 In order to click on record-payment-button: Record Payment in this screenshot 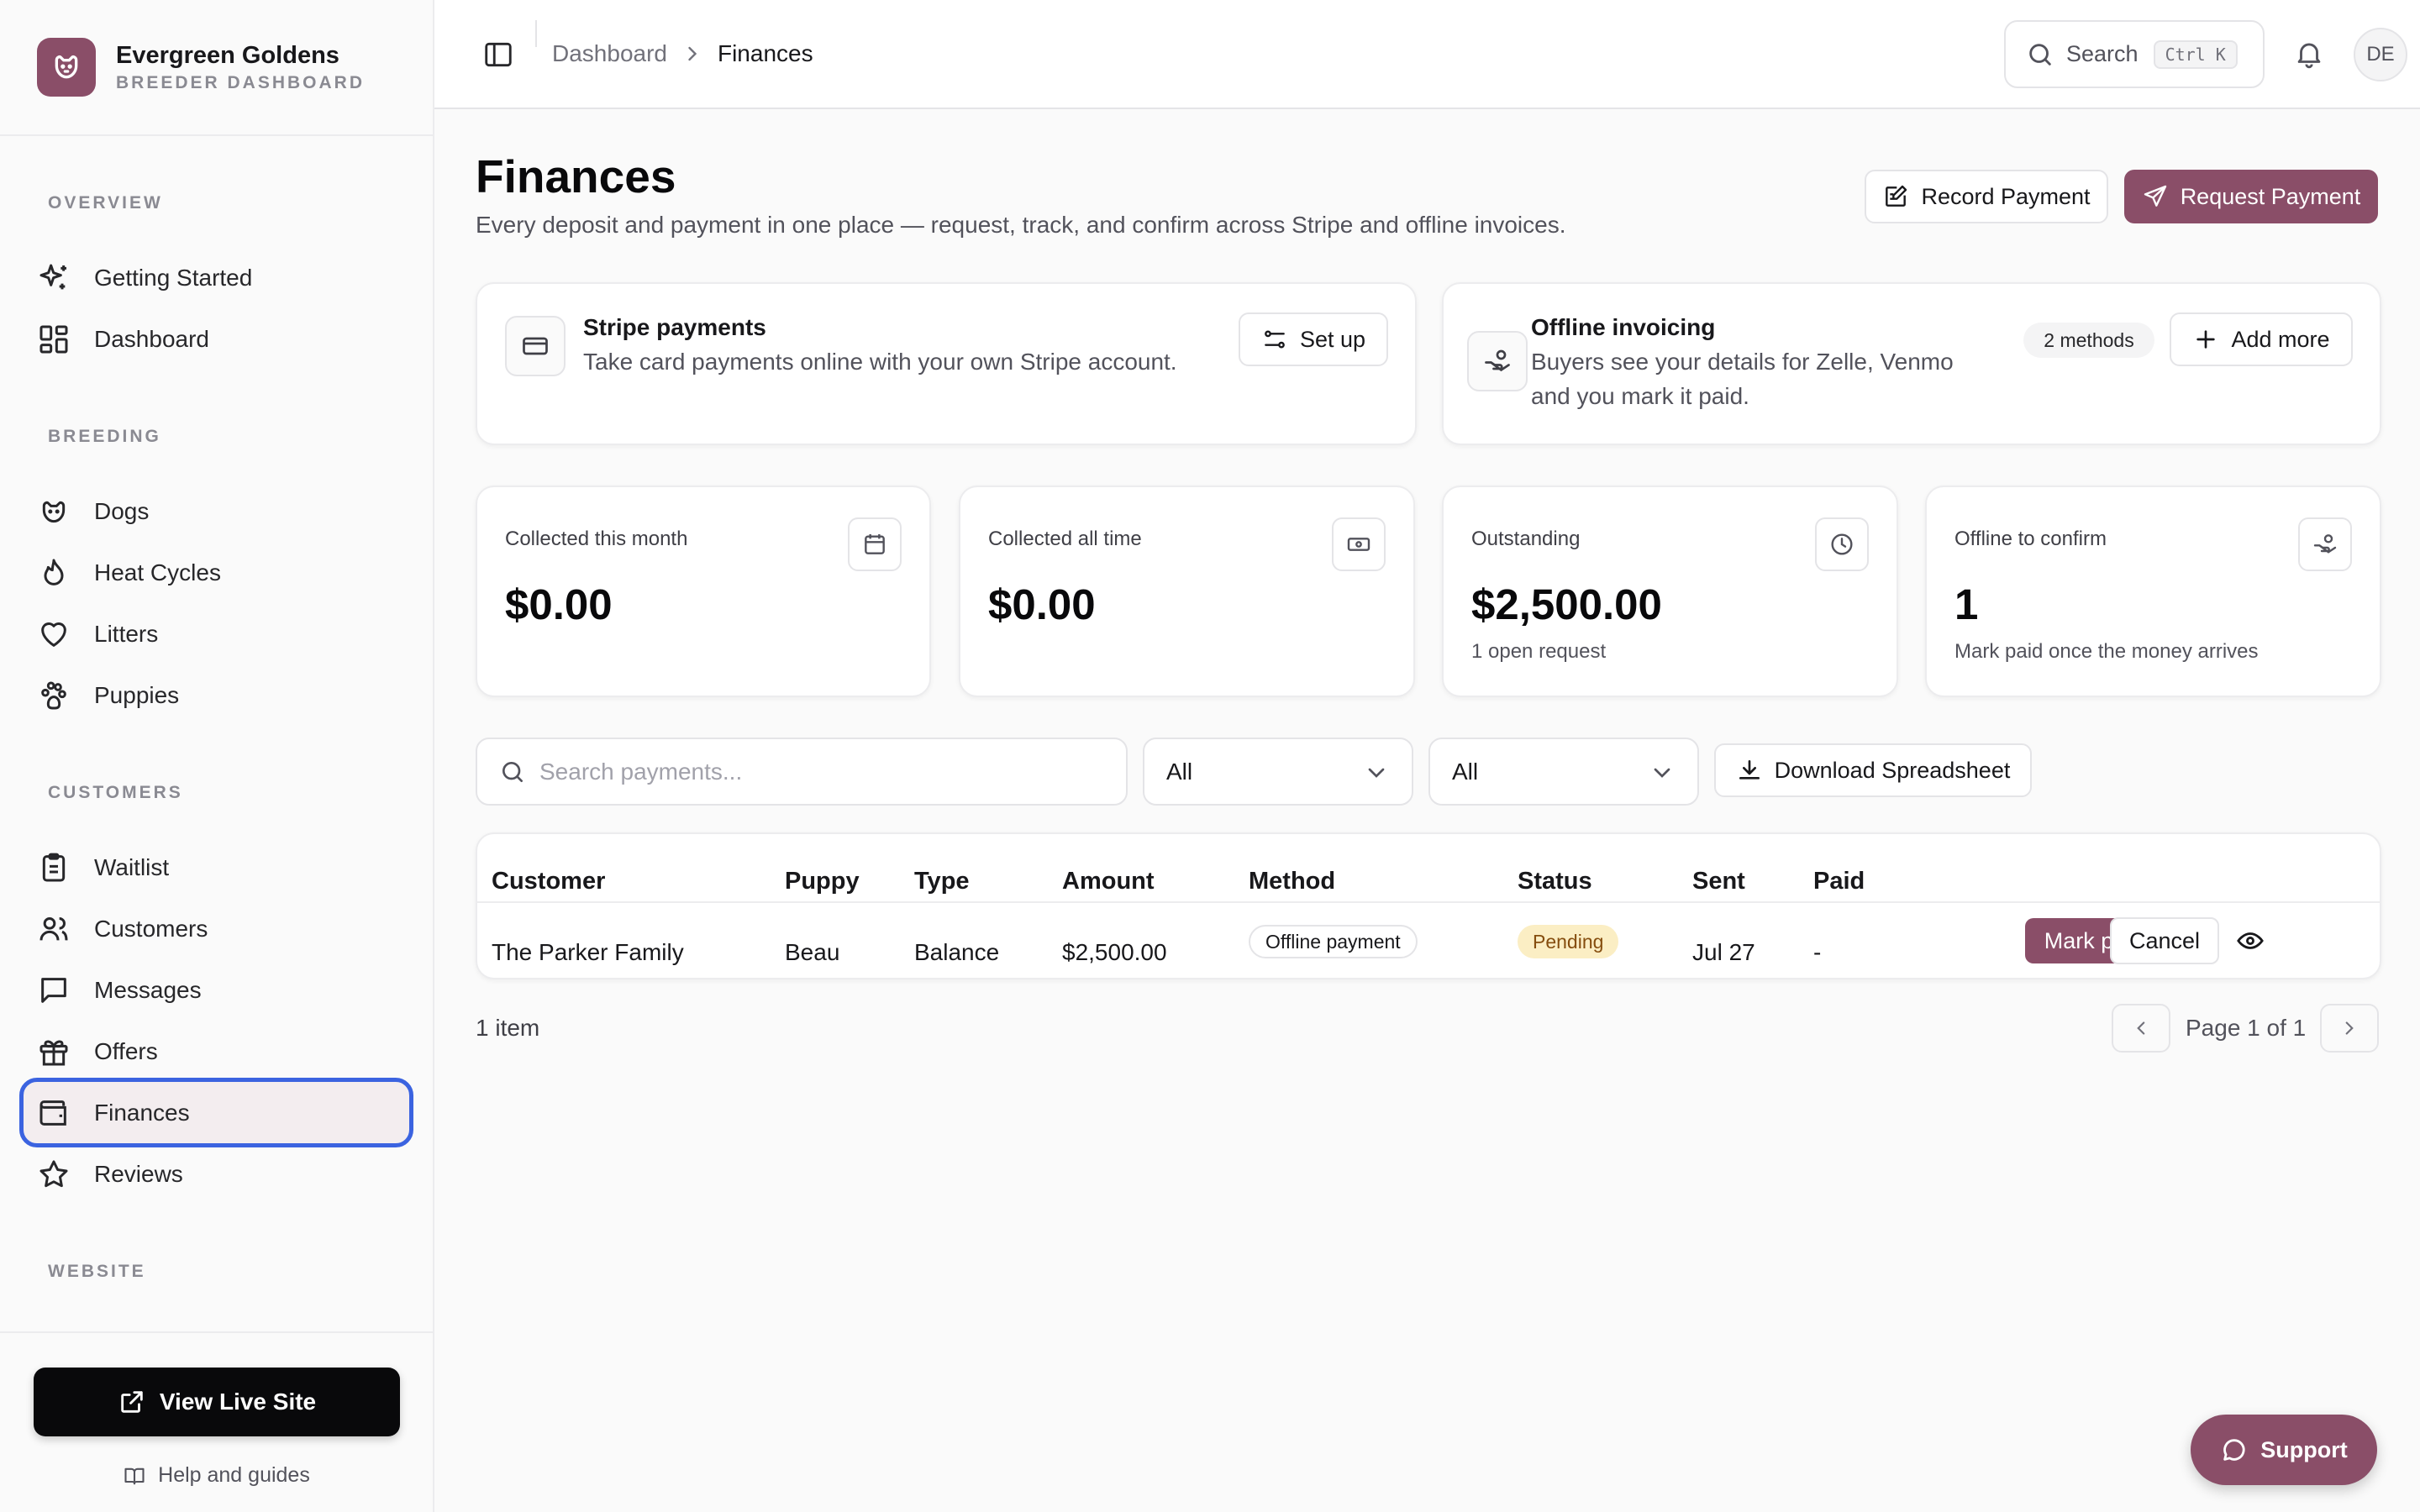, I will do `click(1986, 196)`.